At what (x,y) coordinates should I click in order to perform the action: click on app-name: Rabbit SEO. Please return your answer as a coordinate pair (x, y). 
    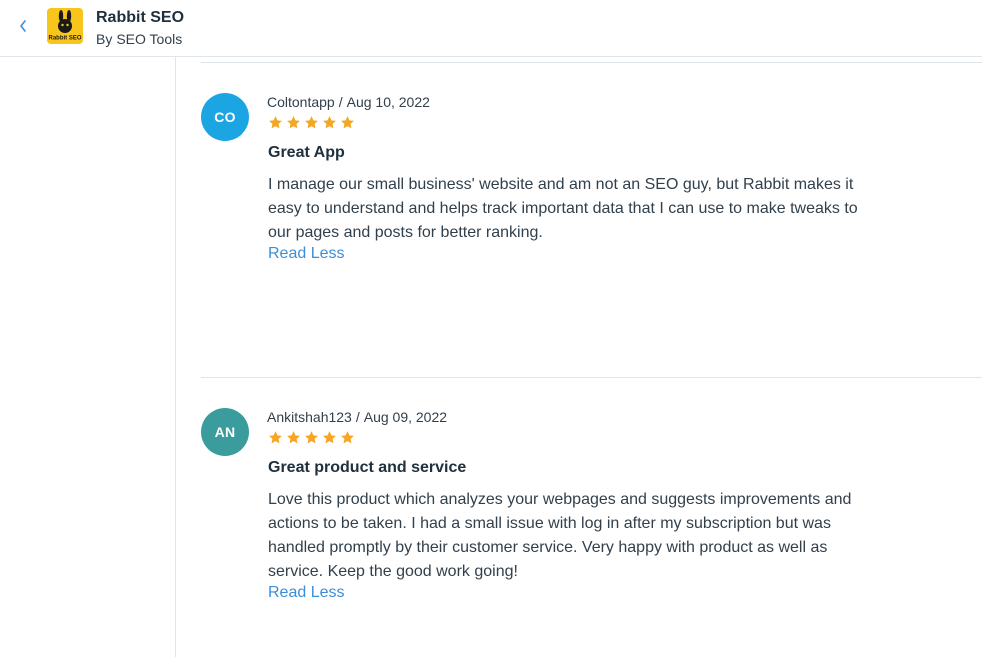
    Looking at the image, I should click on (140, 17).